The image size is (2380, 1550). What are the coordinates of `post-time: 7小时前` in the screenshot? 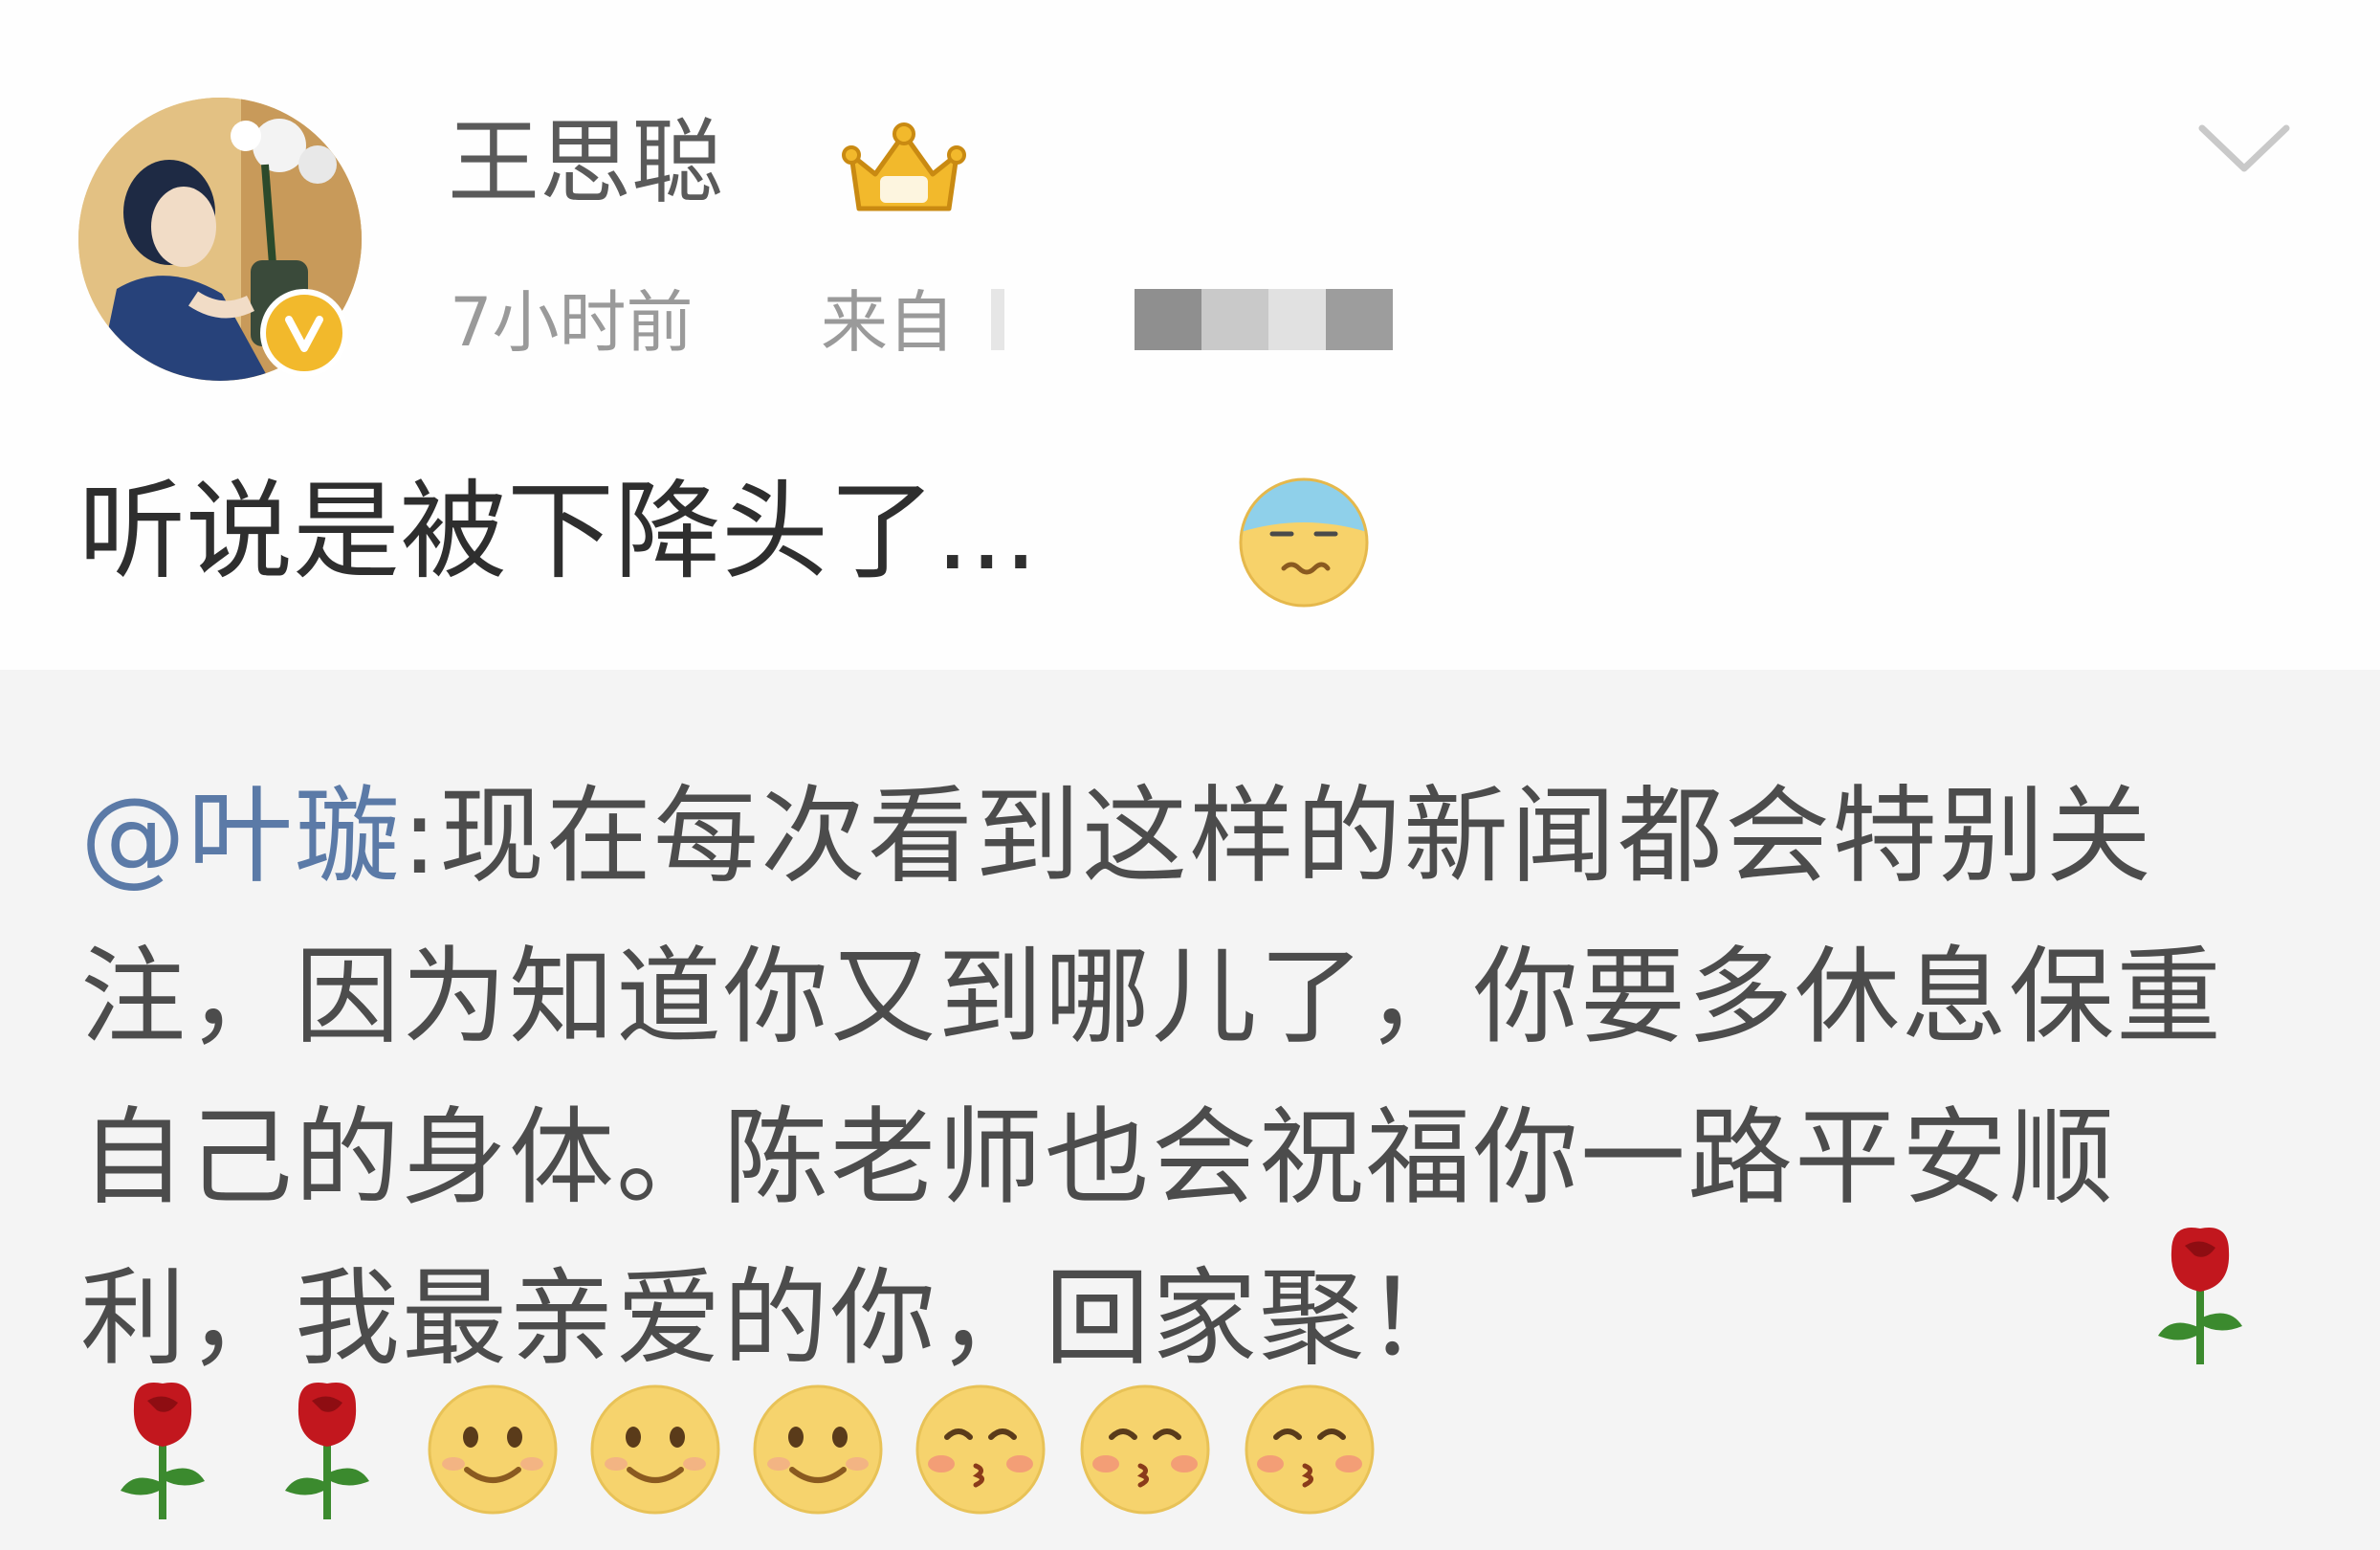 It's located at (572, 322).